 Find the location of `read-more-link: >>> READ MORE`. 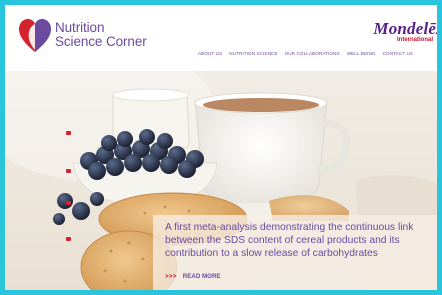

read-more-link: >>> READ MORE is located at coordinates (193, 276).